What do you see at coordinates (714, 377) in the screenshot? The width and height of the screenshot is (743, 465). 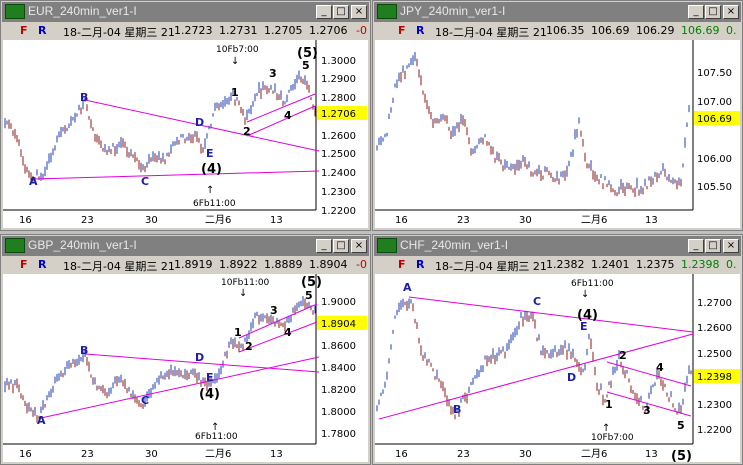 I see `current-price-label: 1.2398` at bounding box center [714, 377].